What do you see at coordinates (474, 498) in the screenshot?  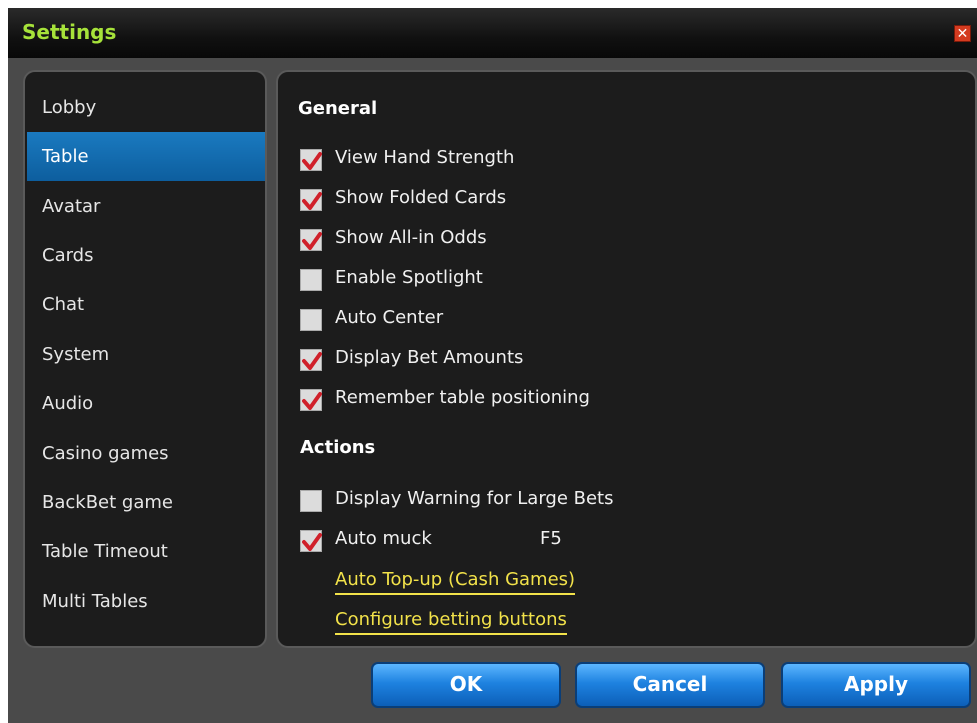 I see `option-label: Display Warning for Large Bets` at bounding box center [474, 498].